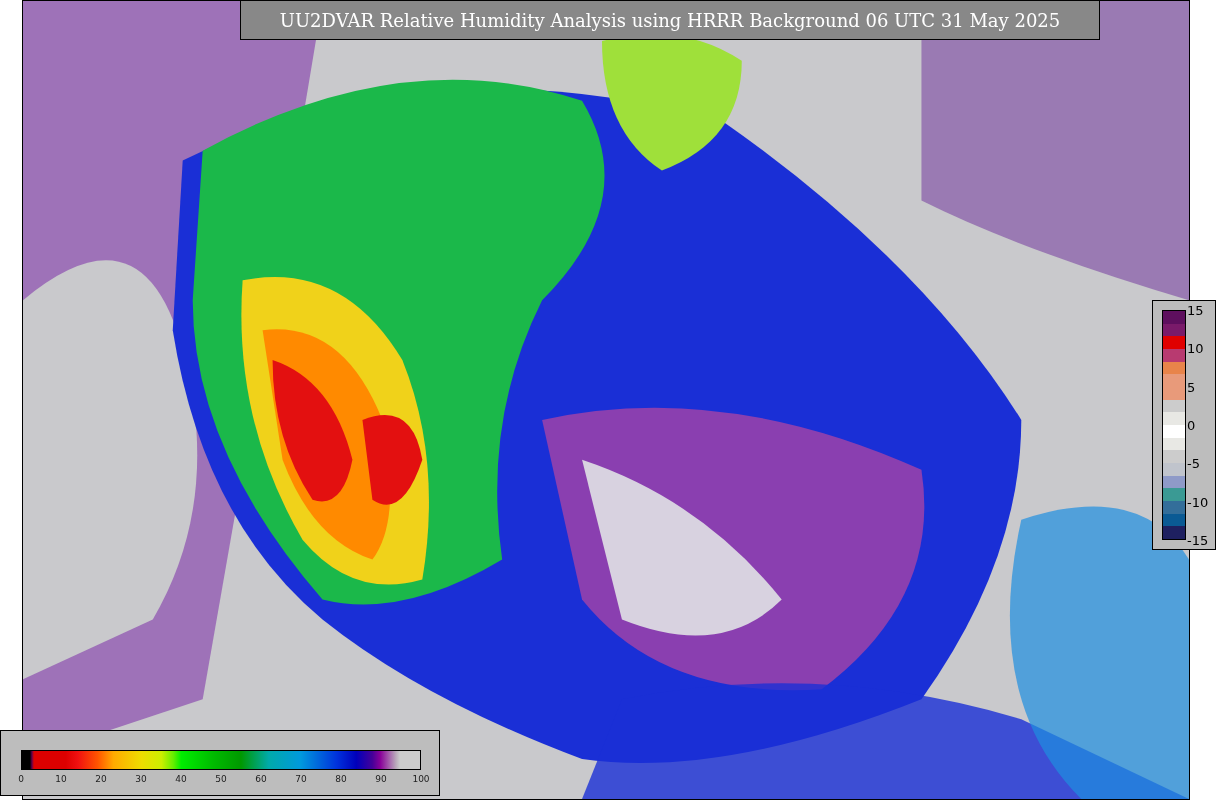 This screenshot has width=1216, height=800. Describe the element at coordinates (261, 779) in the screenshot. I see `colorbar-tick-label: 60` at that location.